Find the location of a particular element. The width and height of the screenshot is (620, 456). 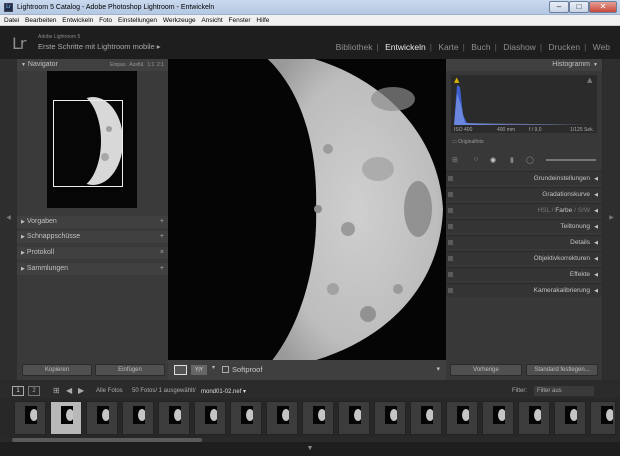

zoom-fill: Ausfül. is located at coordinates (136, 65).